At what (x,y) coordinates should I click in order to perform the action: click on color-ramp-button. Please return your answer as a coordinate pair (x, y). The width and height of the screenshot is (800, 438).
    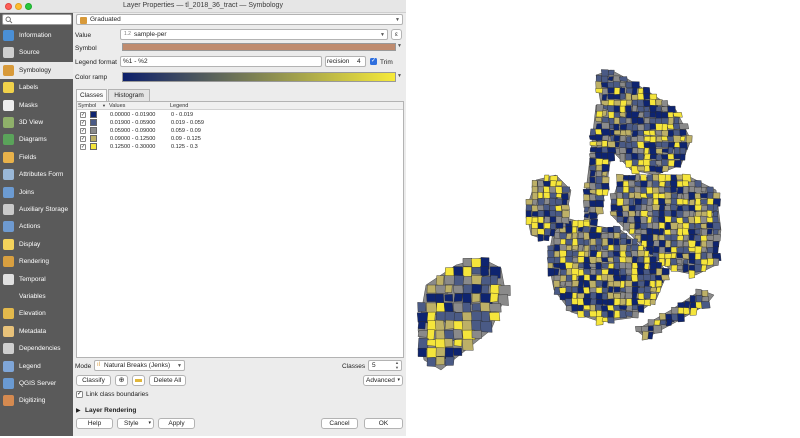
    Looking at the image, I should click on (259, 77).